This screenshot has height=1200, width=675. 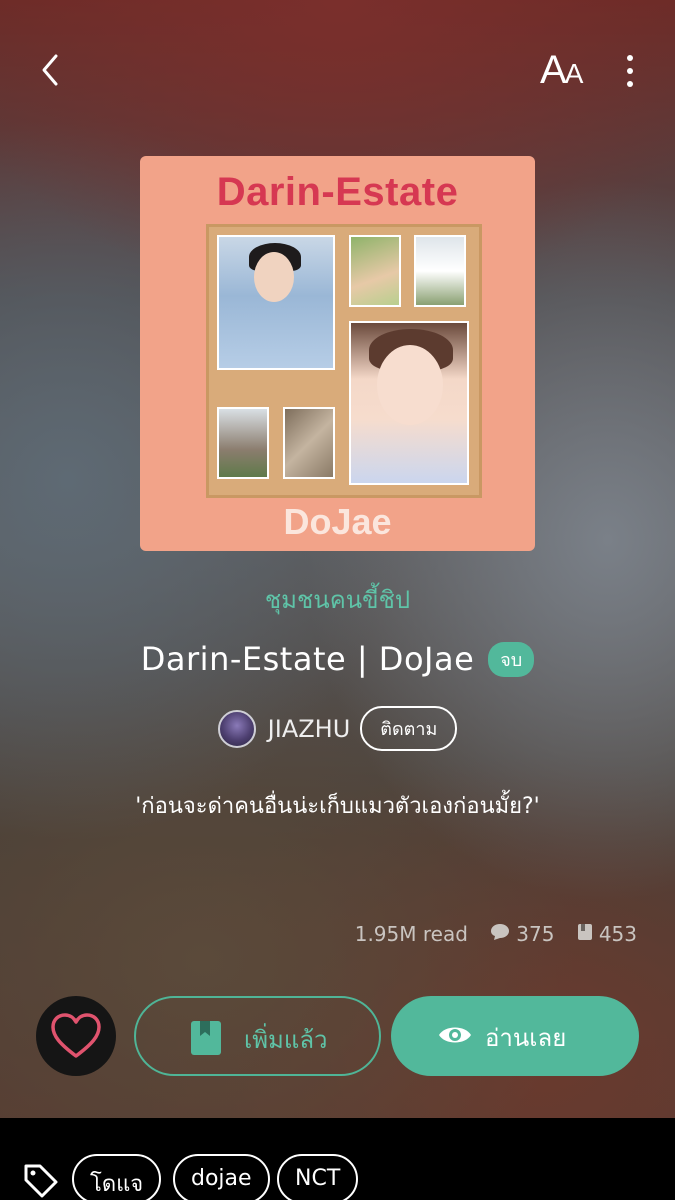 I want to click on author-row: JIAZHU ติดตาม, so click(x=337, y=728).